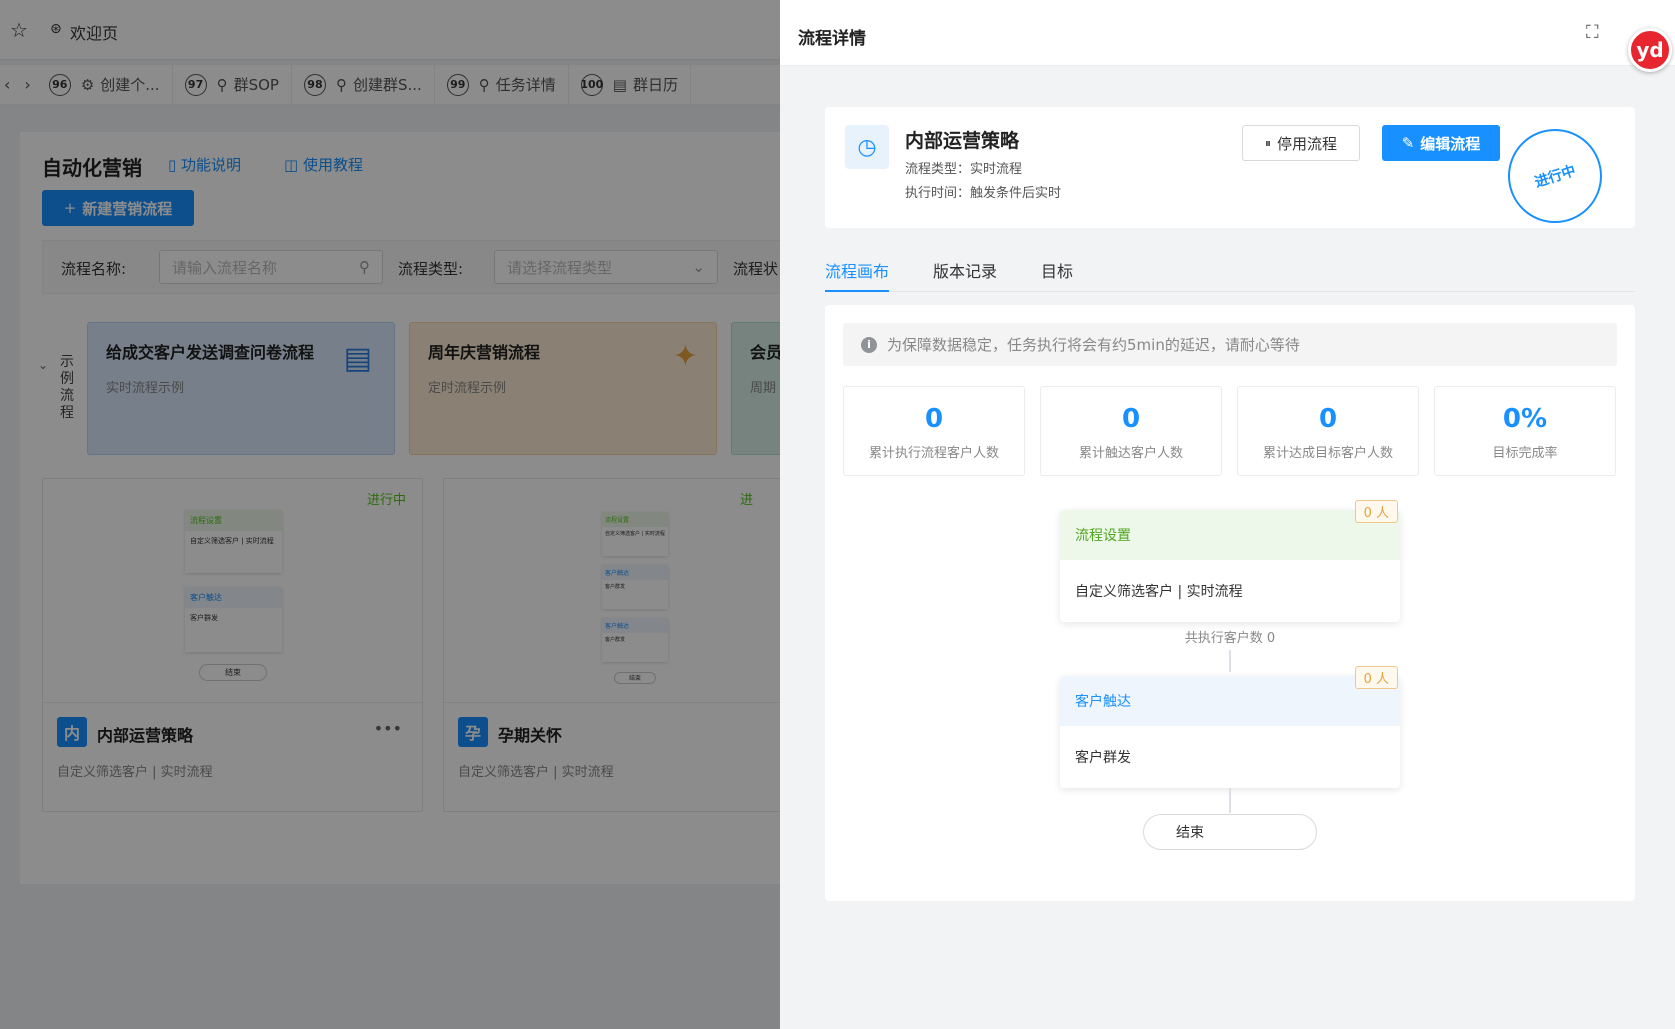 This screenshot has width=1675, height=1029. What do you see at coordinates (1230, 727) in the screenshot?
I see `flow-node-reach: 0 人 客户触达 客户群发` at bounding box center [1230, 727].